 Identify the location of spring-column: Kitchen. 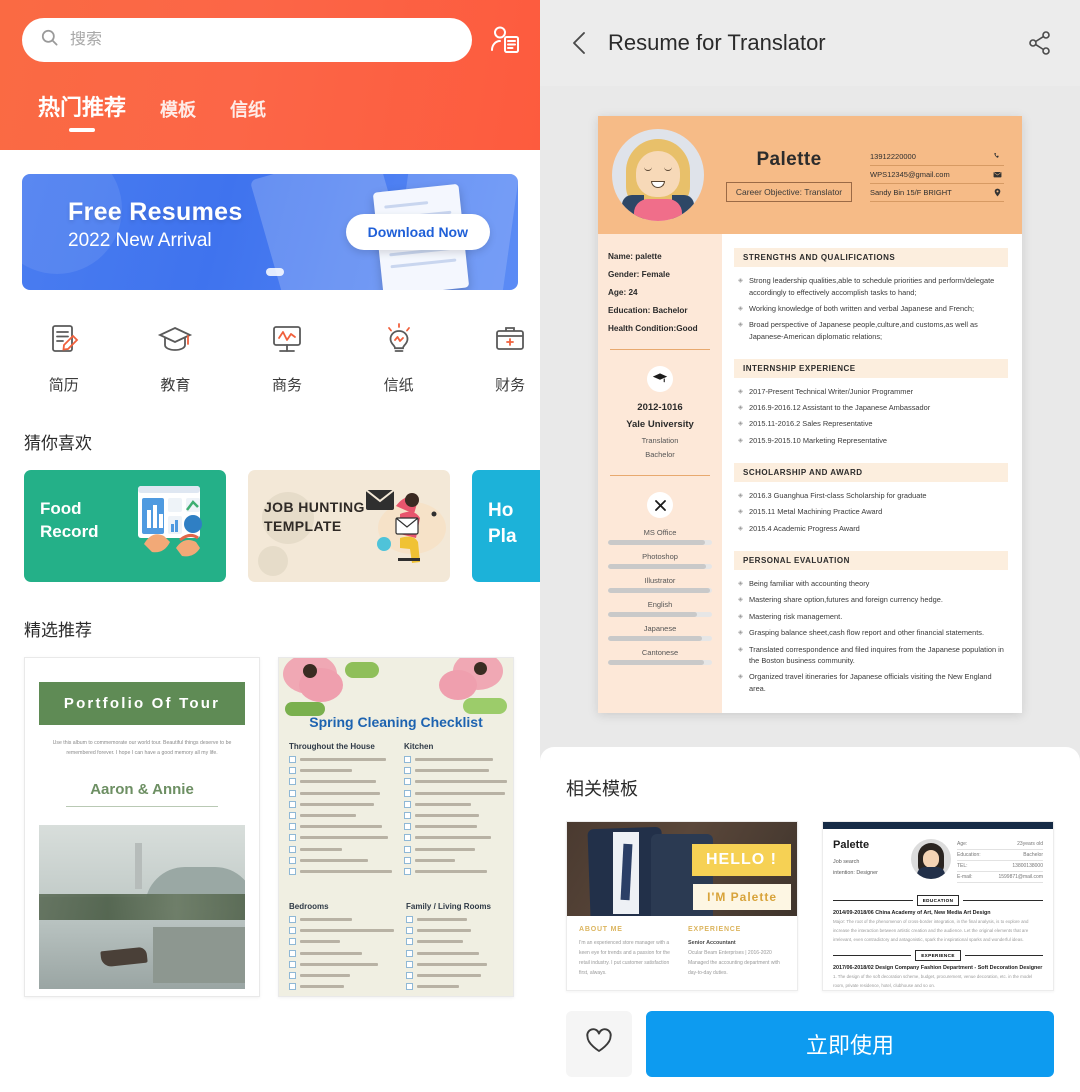
(455, 810).